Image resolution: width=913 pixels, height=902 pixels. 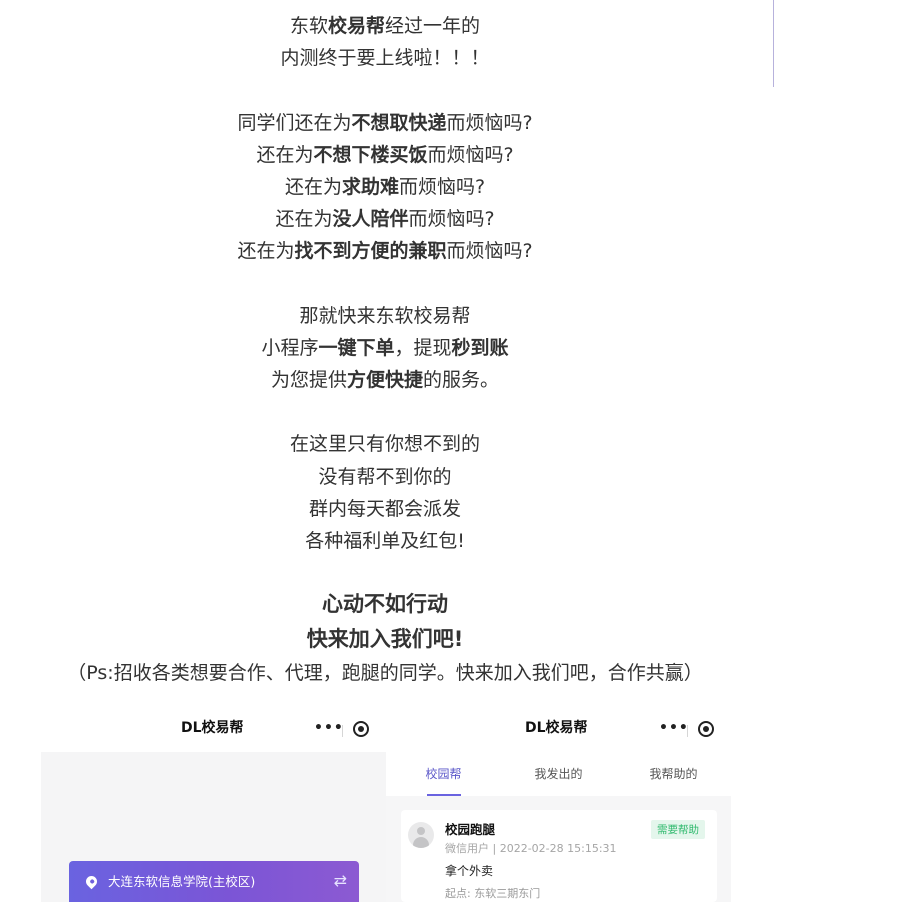 I want to click on order-start-point: 起点: 东软三期东门, so click(x=493, y=893).